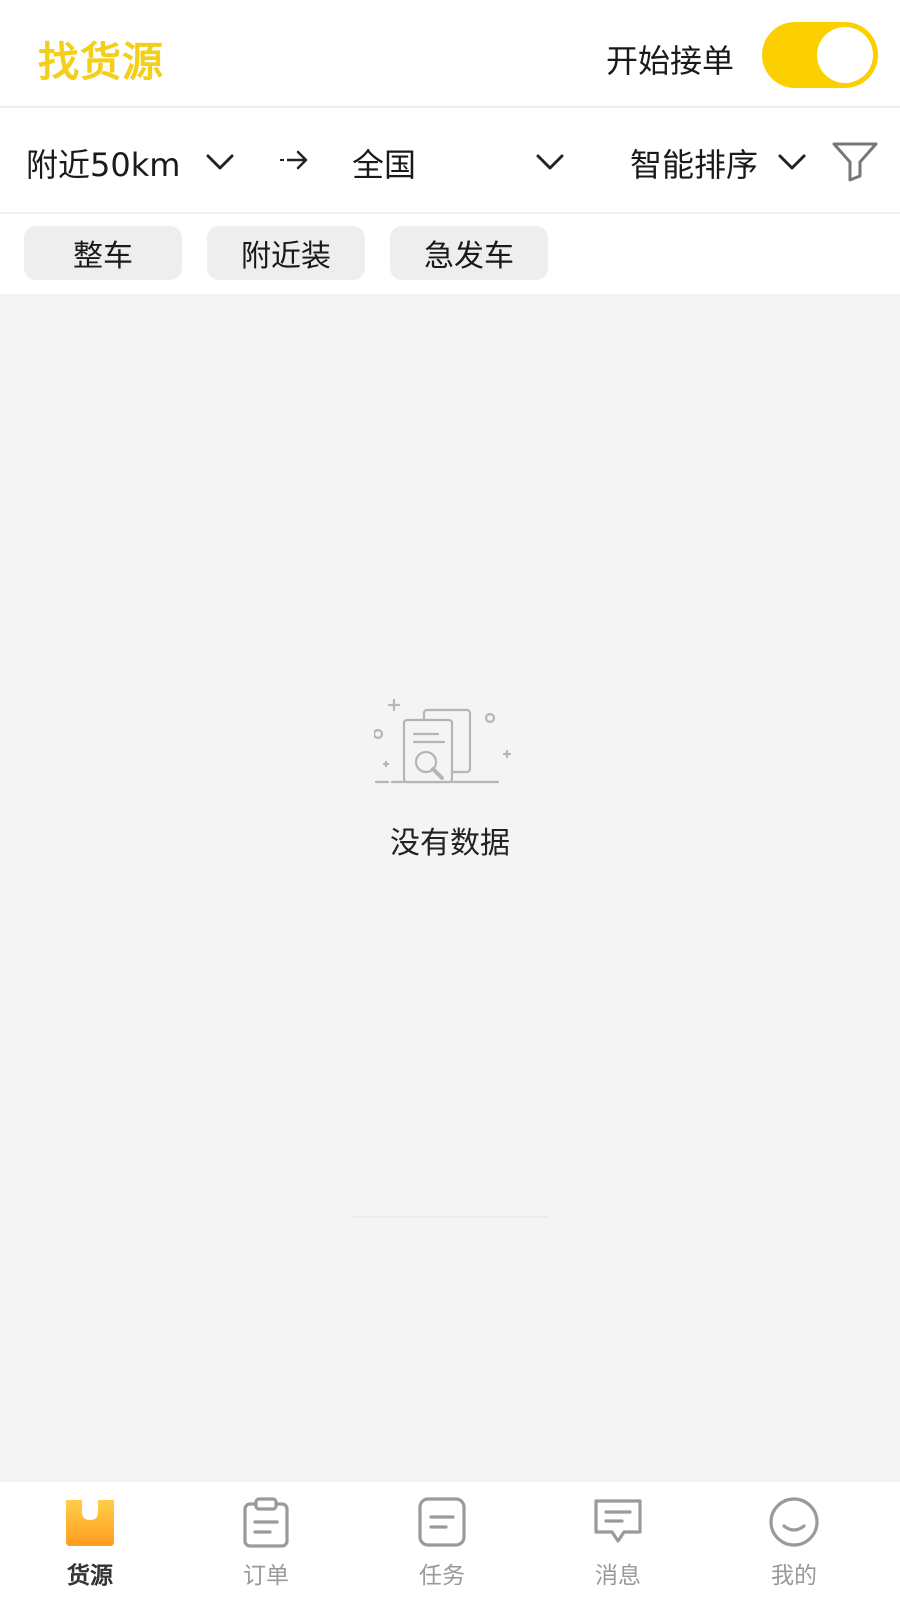 The image size is (900, 1600). What do you see at coordinates (794, 1576) in the screenshot?
I see `tab-label: 我的` at bounding box center [794, 1576].